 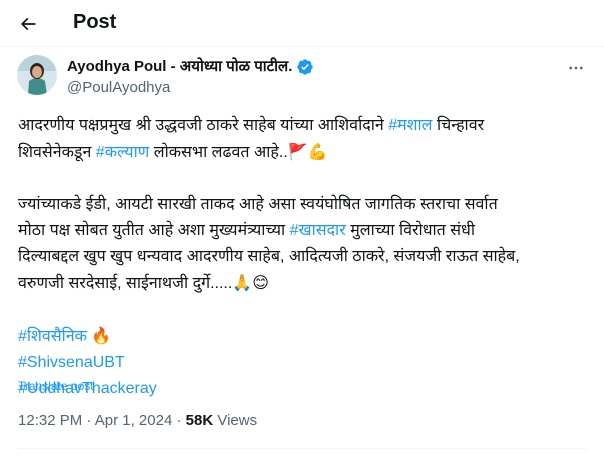 I want to click on emoji: 🚩💪, so click(x=307, y=151).